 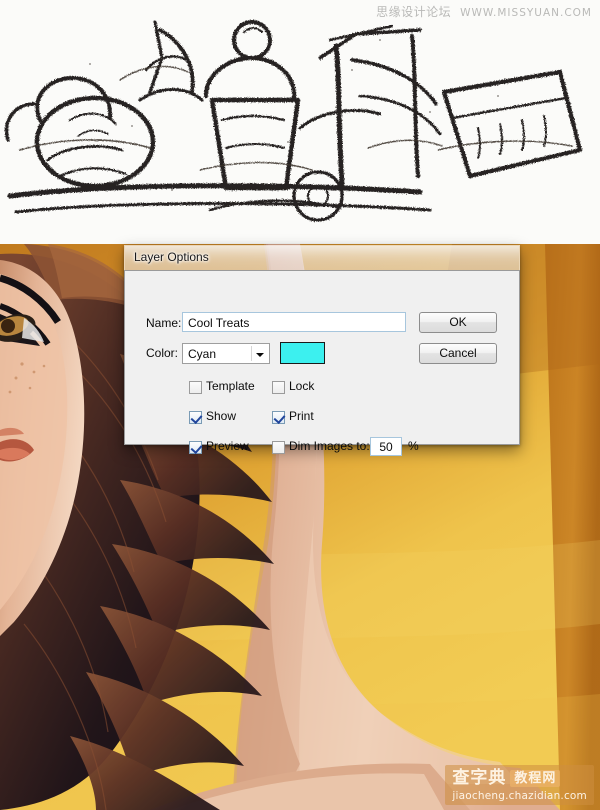 I want to click on lock-checkbox, so click(x=278, y=387).